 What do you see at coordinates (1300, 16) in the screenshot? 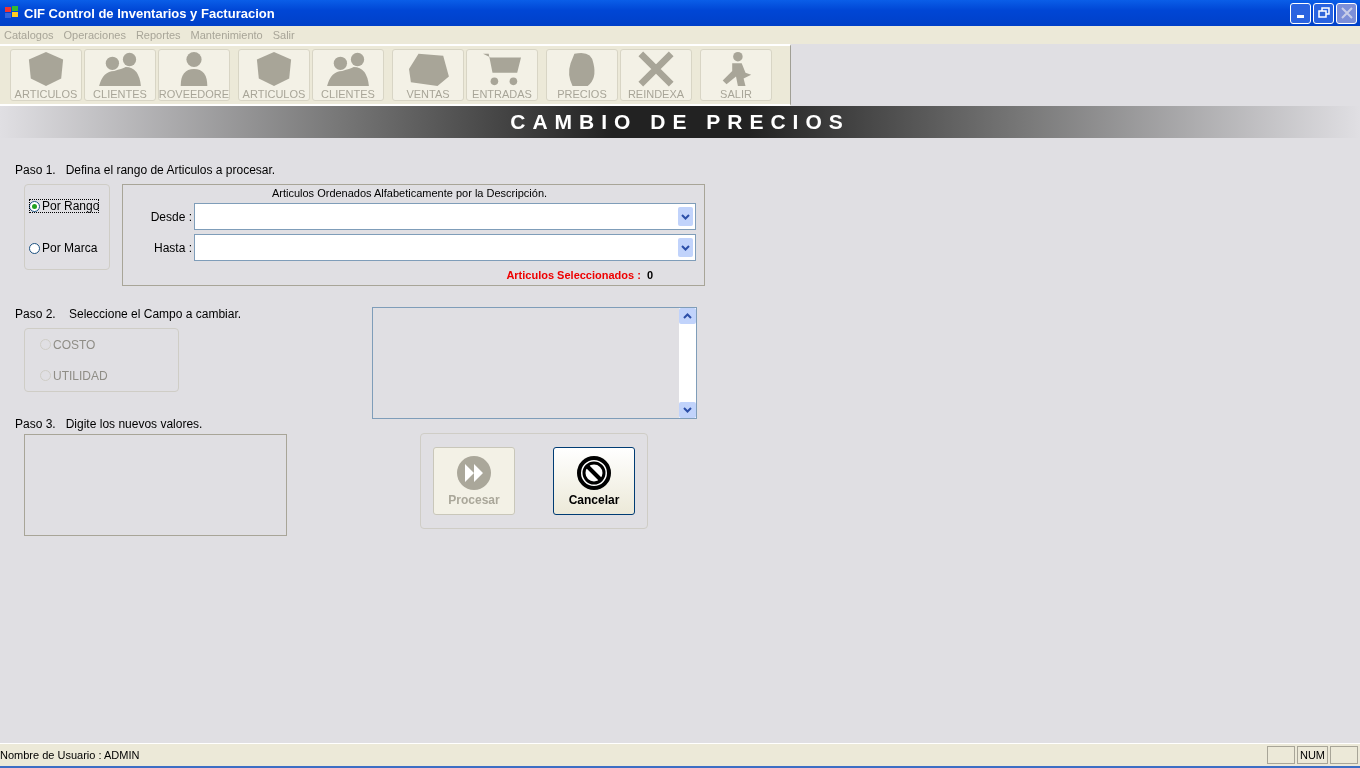
I see `minimize-icon` at bounding box center [1300, 16].